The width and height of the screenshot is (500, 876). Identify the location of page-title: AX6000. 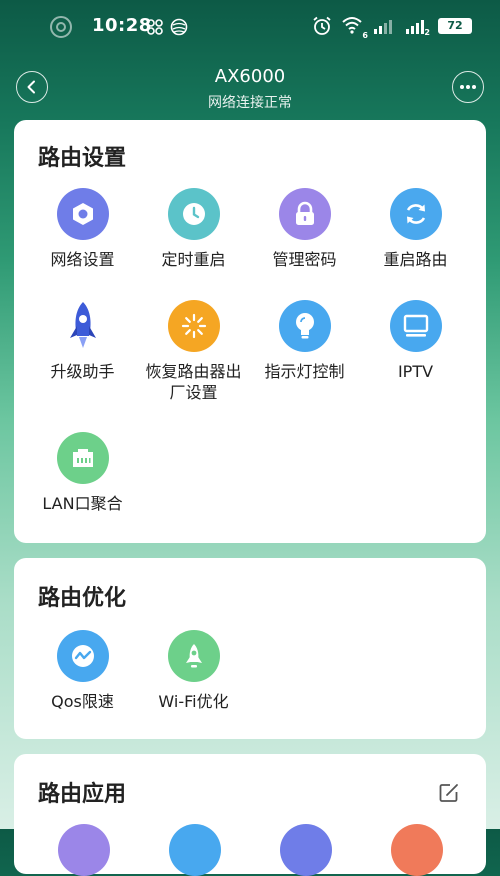
(250, 76).